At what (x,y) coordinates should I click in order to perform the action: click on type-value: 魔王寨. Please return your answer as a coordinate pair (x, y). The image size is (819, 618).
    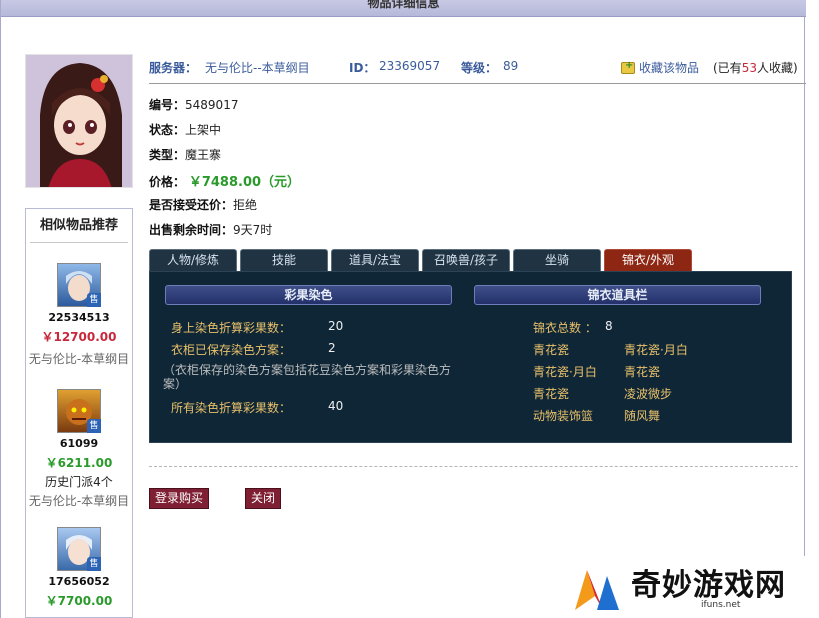
    Looking at the image, I should click on (203, 155).